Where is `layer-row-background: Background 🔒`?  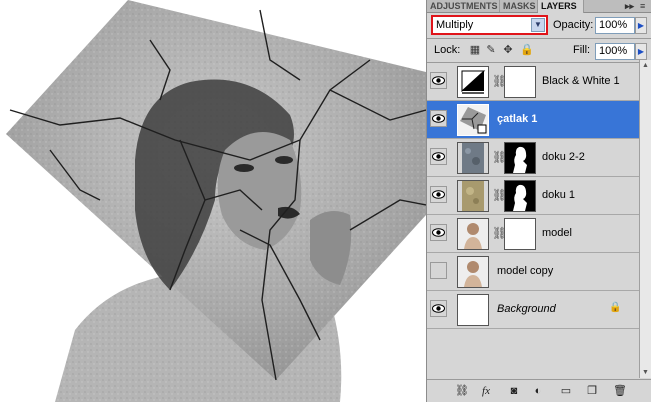 layer-row-background: Background 🔒 is located at coordinates (533, 310).